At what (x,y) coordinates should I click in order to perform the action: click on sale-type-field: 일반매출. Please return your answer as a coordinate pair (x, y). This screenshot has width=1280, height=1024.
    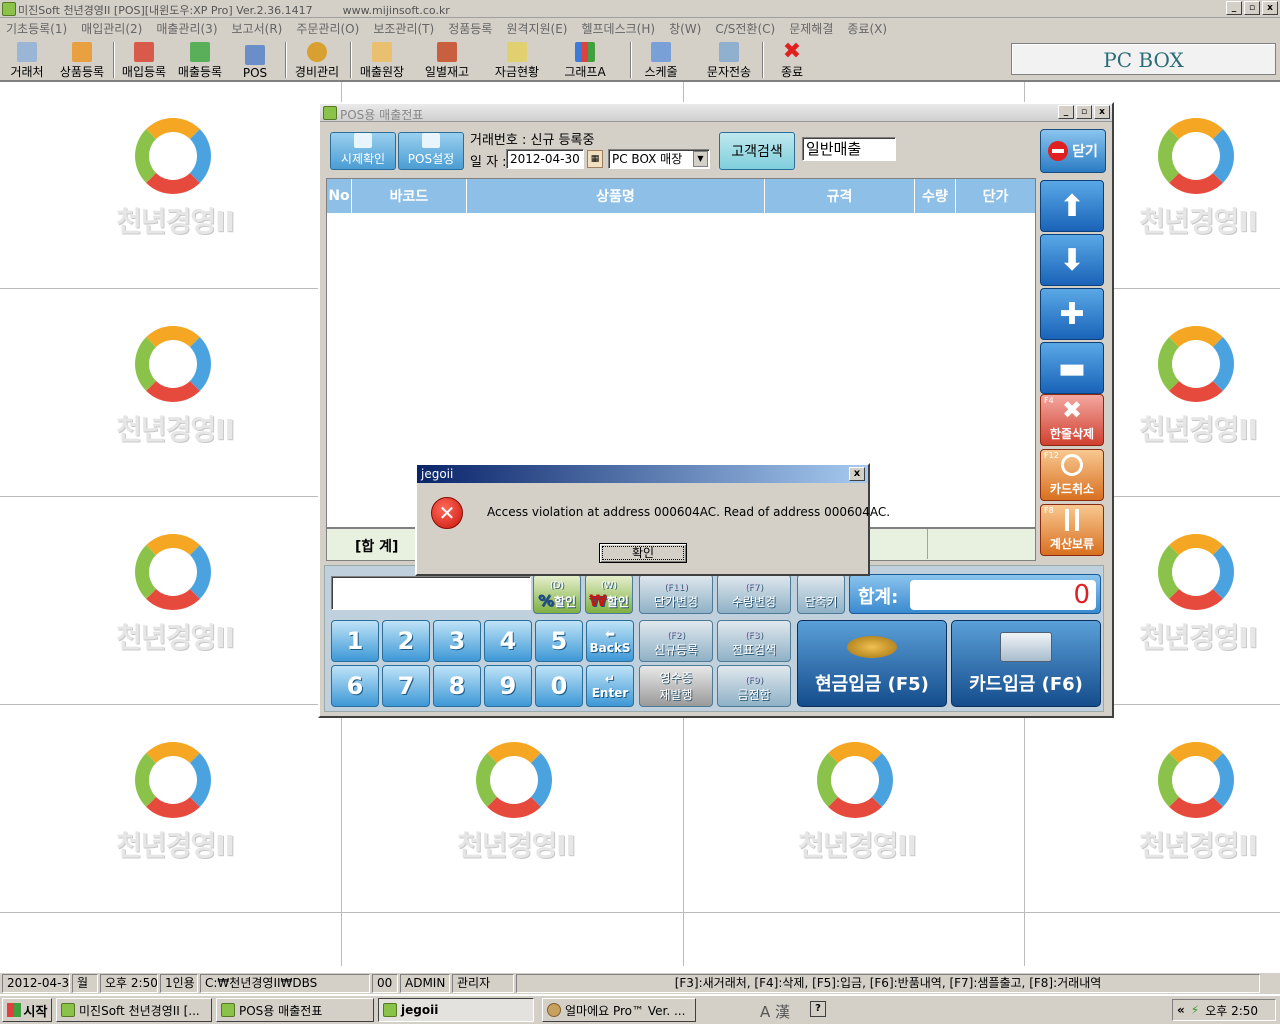
    Looking at the image, I should click on (849, 149).